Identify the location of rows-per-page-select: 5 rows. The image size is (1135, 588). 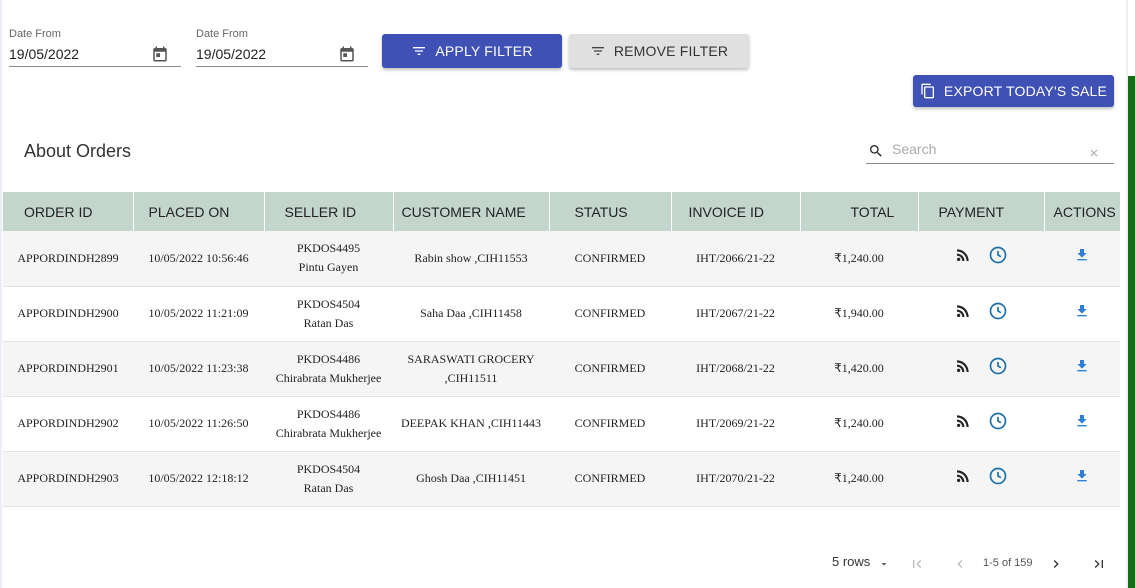
(851, 564).